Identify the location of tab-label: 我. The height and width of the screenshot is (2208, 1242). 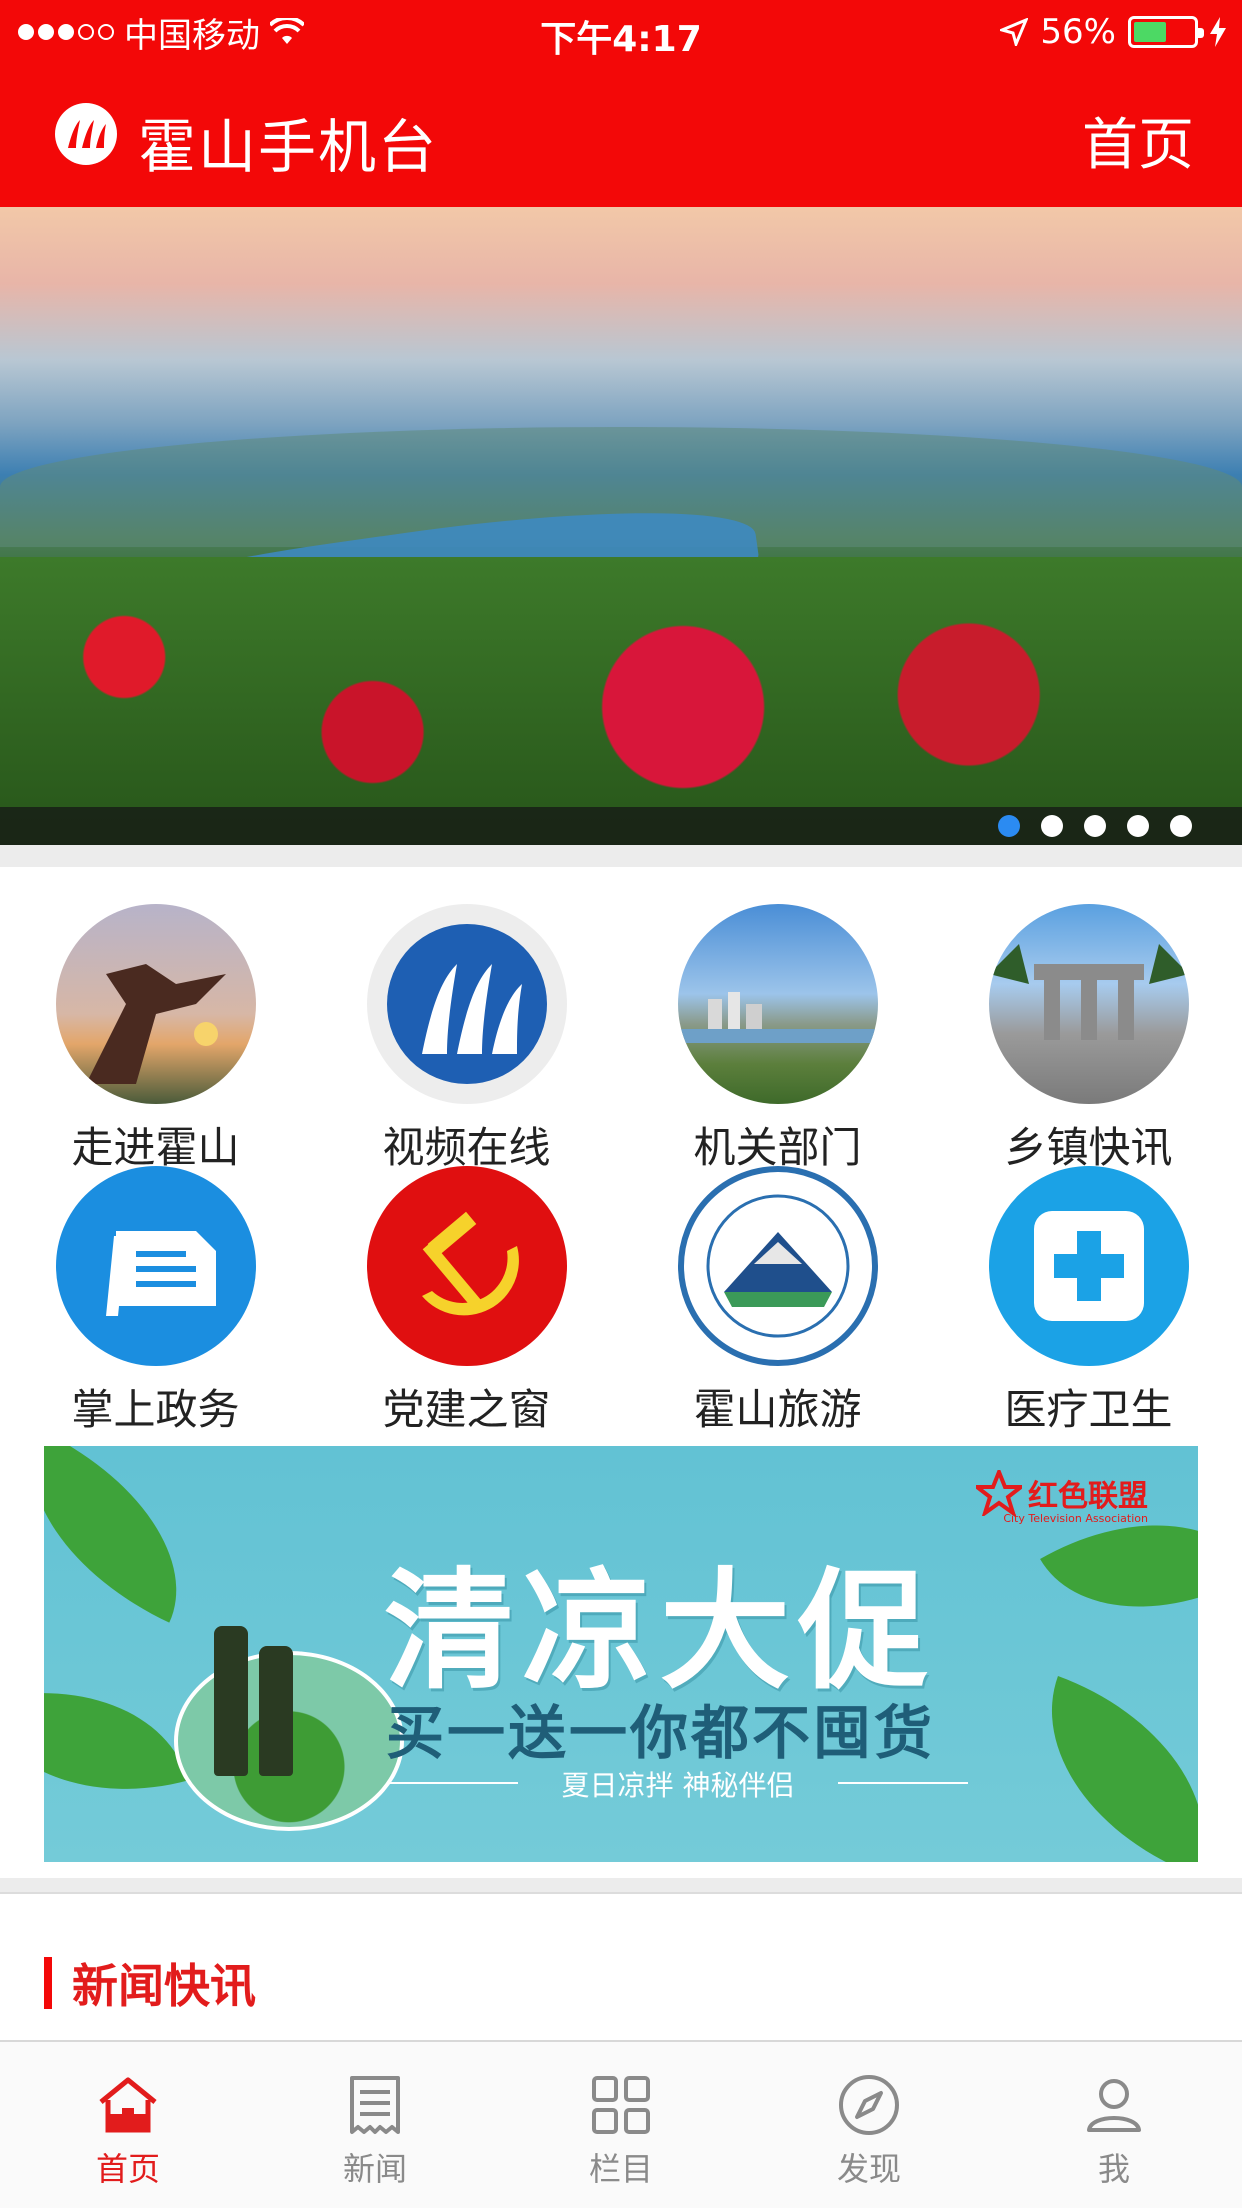
(1113, 2169).